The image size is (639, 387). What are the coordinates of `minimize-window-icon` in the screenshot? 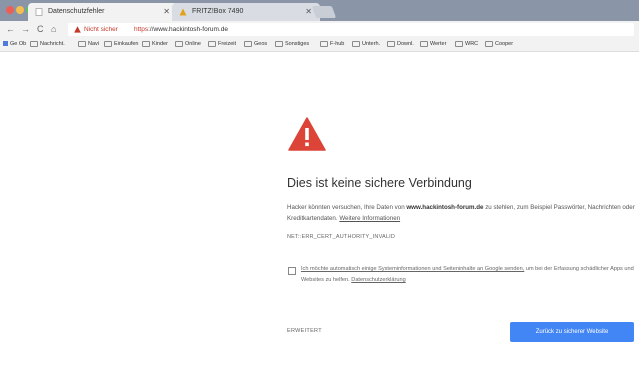 It's located at (20, 10).